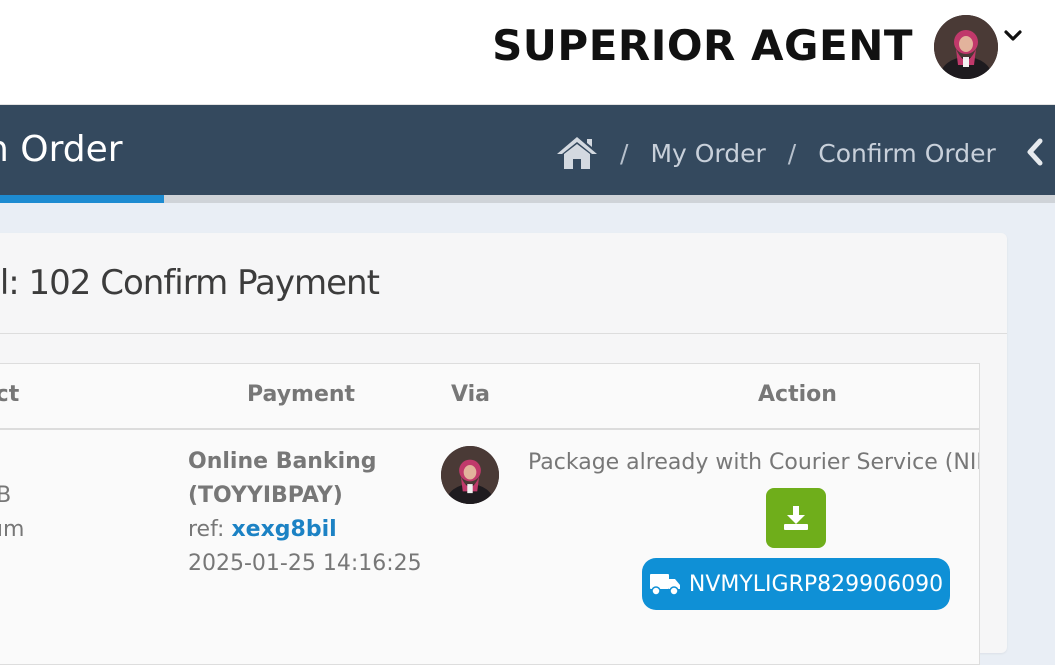 This screenshot has height=665, width=1055. Describe the element at coordinates (82, 199) in the screenshot. I see `page-progress-fill` at that location.